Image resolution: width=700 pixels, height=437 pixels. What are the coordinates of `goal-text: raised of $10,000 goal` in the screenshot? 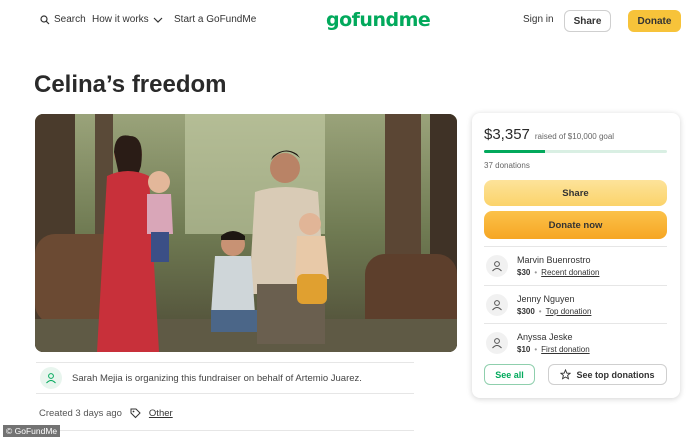 It's located at (574, 136).